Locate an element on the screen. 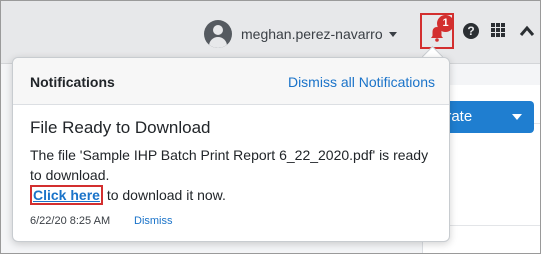 The height and width of the screenshot is (254, 541). notification-count-badge: 1 is located at coordinates (445, 23).